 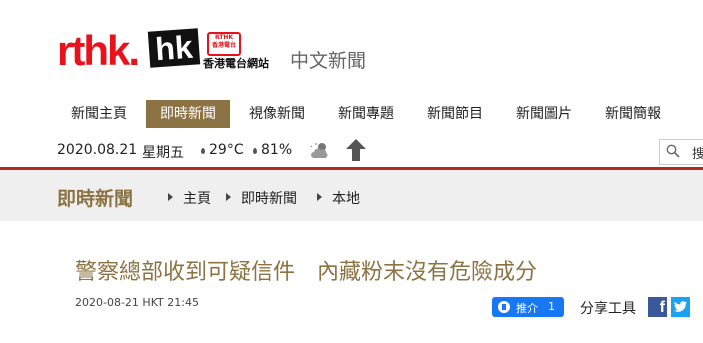 I want to click on main-nav: 新聞主頁 即時新聞 視像新聞 新聞專題 新聞節目 新聞圖片 新聞簡報, so click(x=368, y=114).